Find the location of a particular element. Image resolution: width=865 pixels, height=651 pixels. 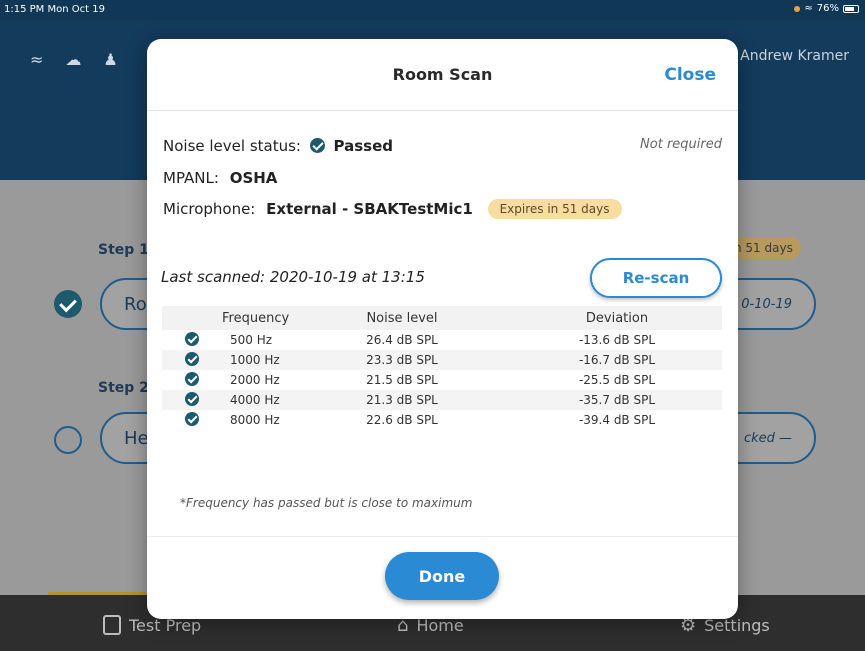

row-noise: 21.3 dB SPL is located at coordinates (402, 400).